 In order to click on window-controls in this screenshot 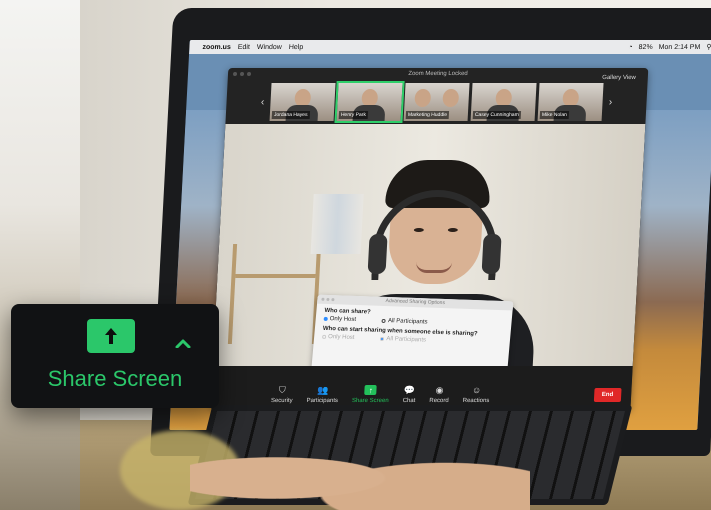, I will do `click(242, 74)`.